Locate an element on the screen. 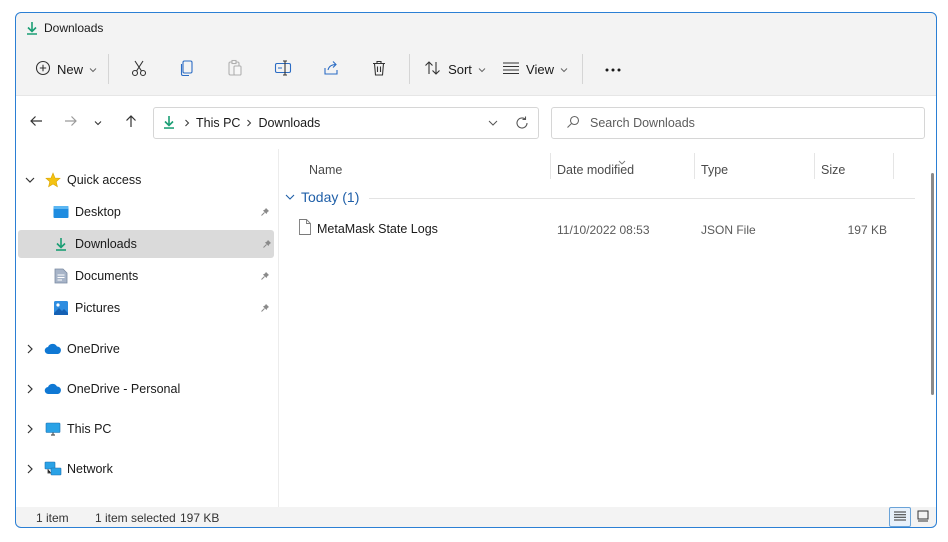 This screenshot has width=948, height=542. address-bar: This PC Downloads is located at coordinates (346, 123).